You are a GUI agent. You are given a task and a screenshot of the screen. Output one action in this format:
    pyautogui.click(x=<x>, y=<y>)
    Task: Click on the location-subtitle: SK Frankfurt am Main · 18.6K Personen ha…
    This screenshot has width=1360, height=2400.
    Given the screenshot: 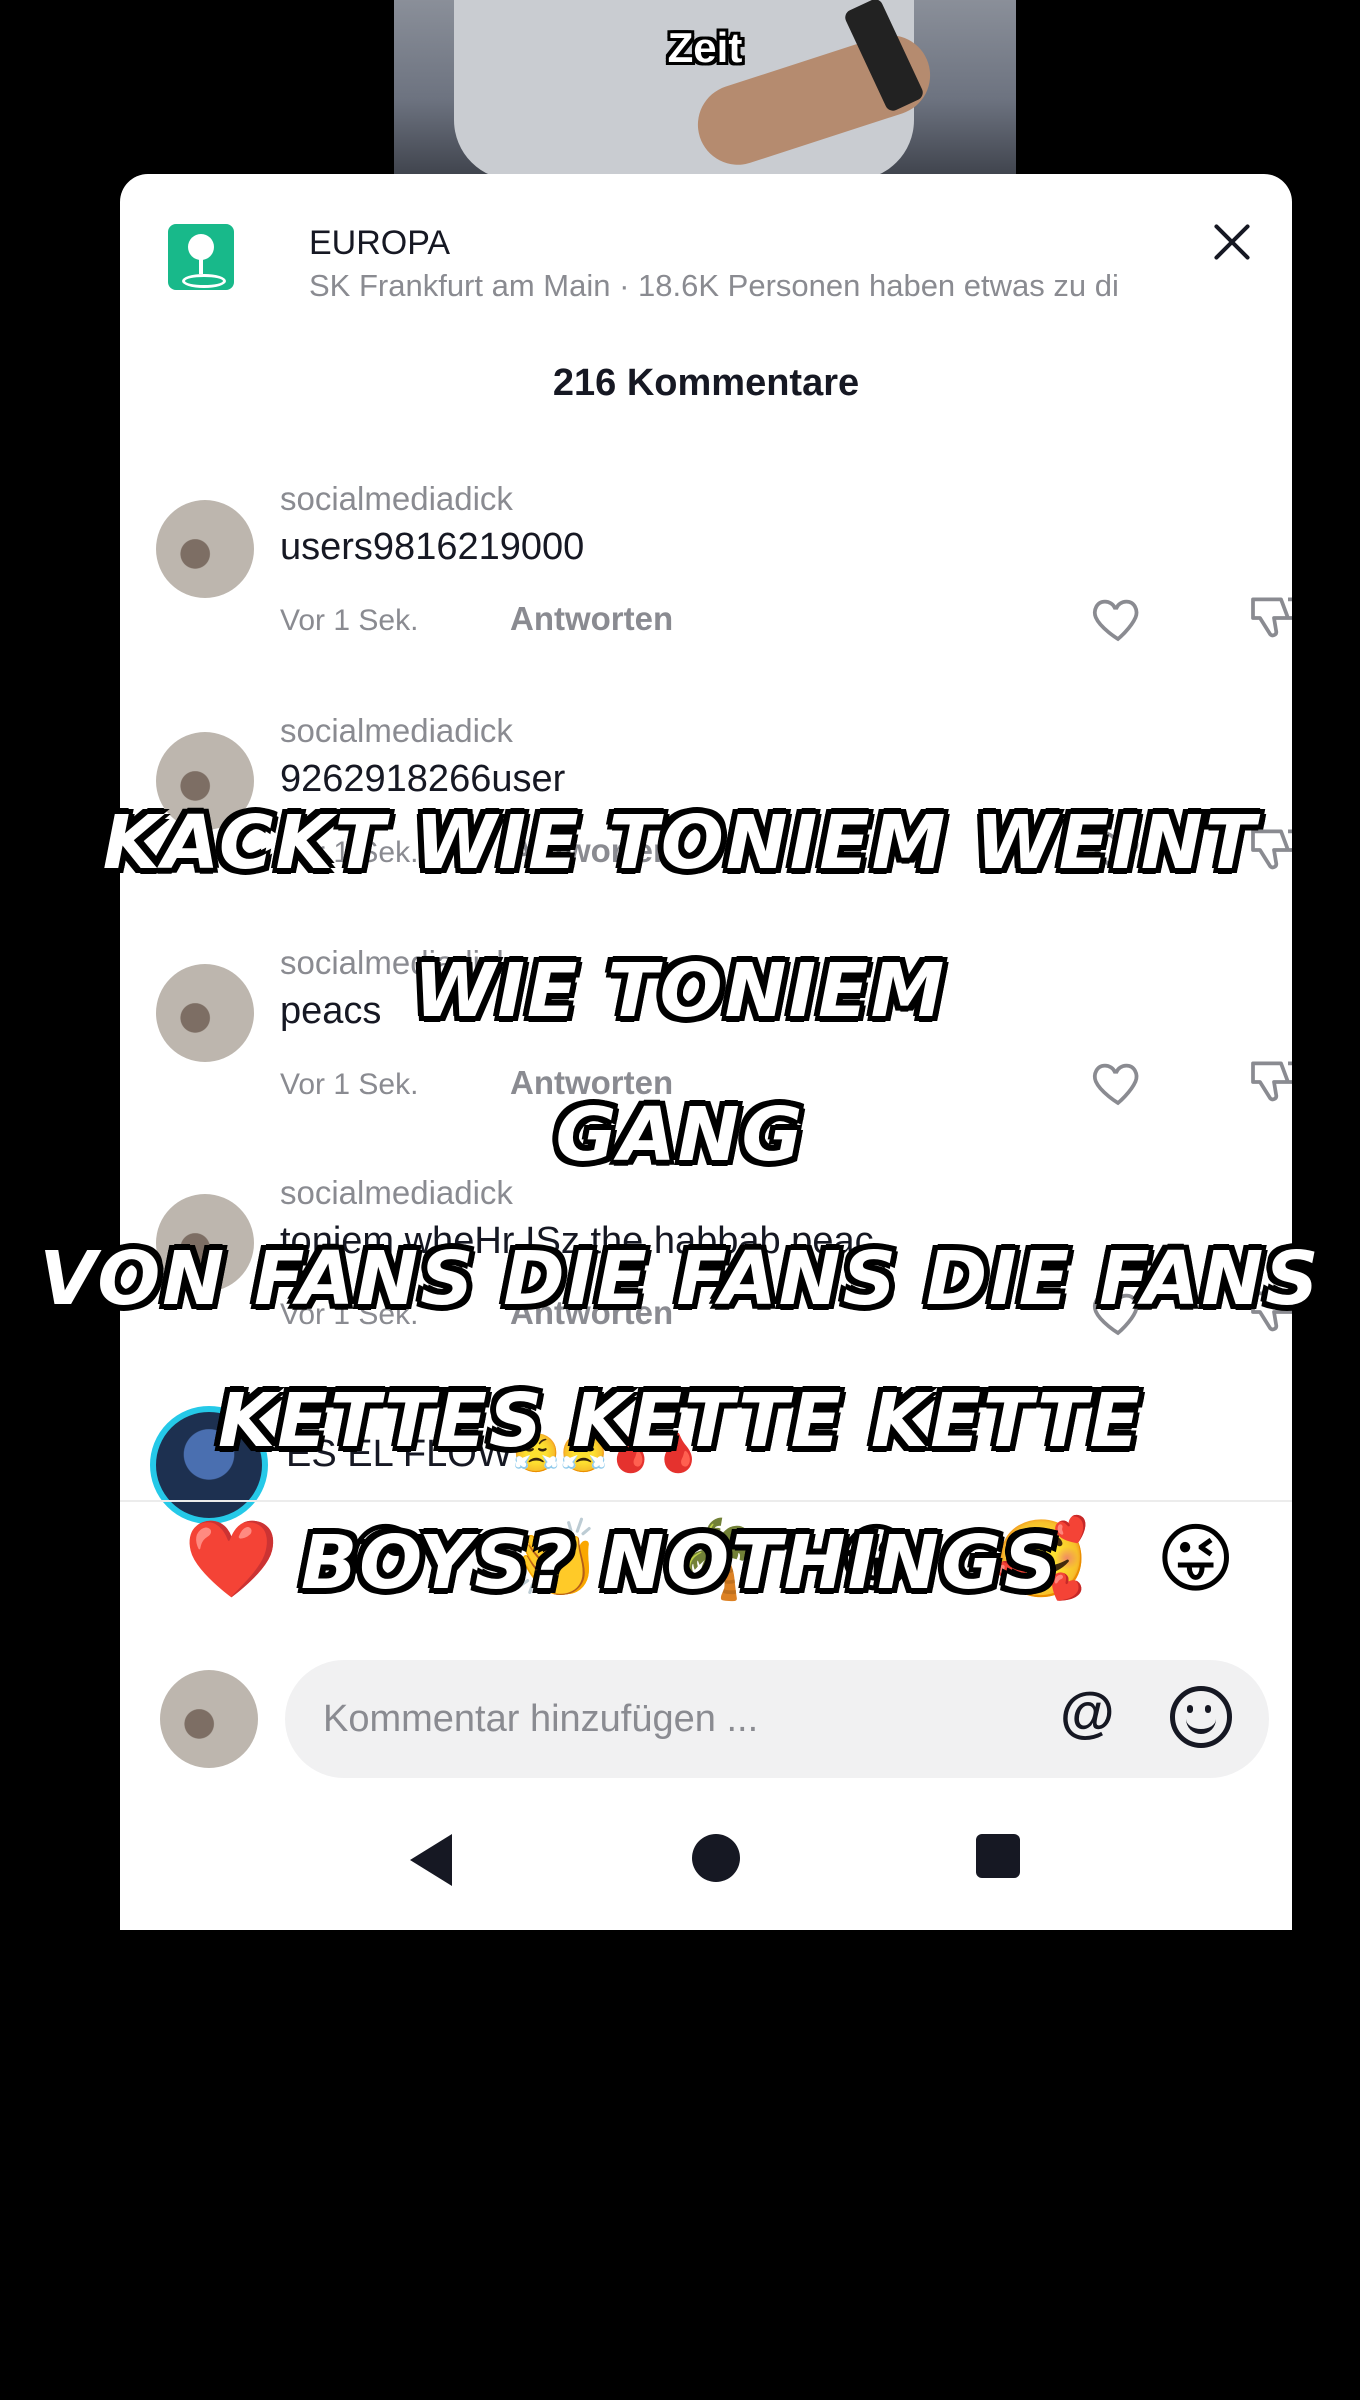 What is the action you would take?
    pyautogui.click(x=714, y=285)
    